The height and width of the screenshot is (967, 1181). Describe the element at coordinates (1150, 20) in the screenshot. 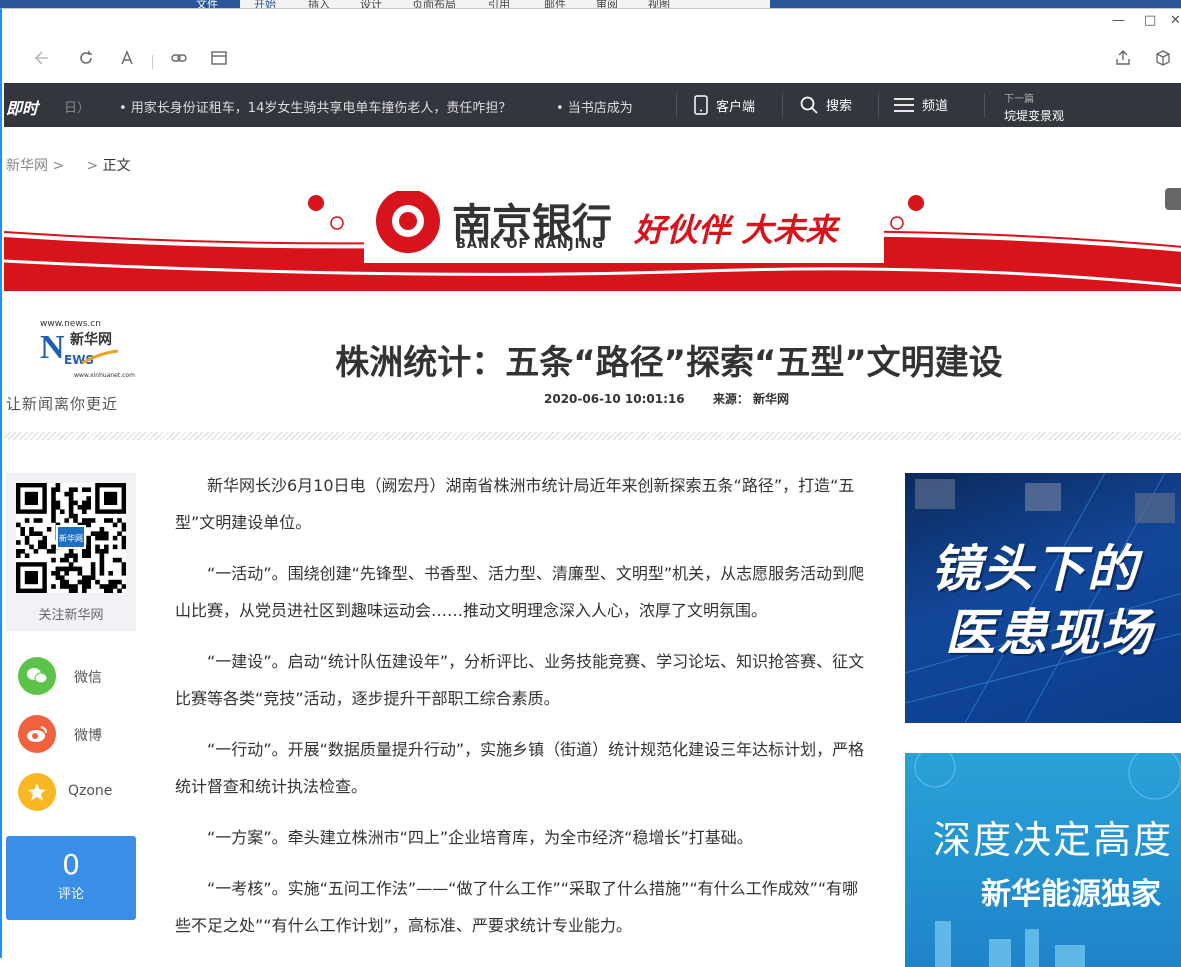

I see `maximize-icon: □` at that location.